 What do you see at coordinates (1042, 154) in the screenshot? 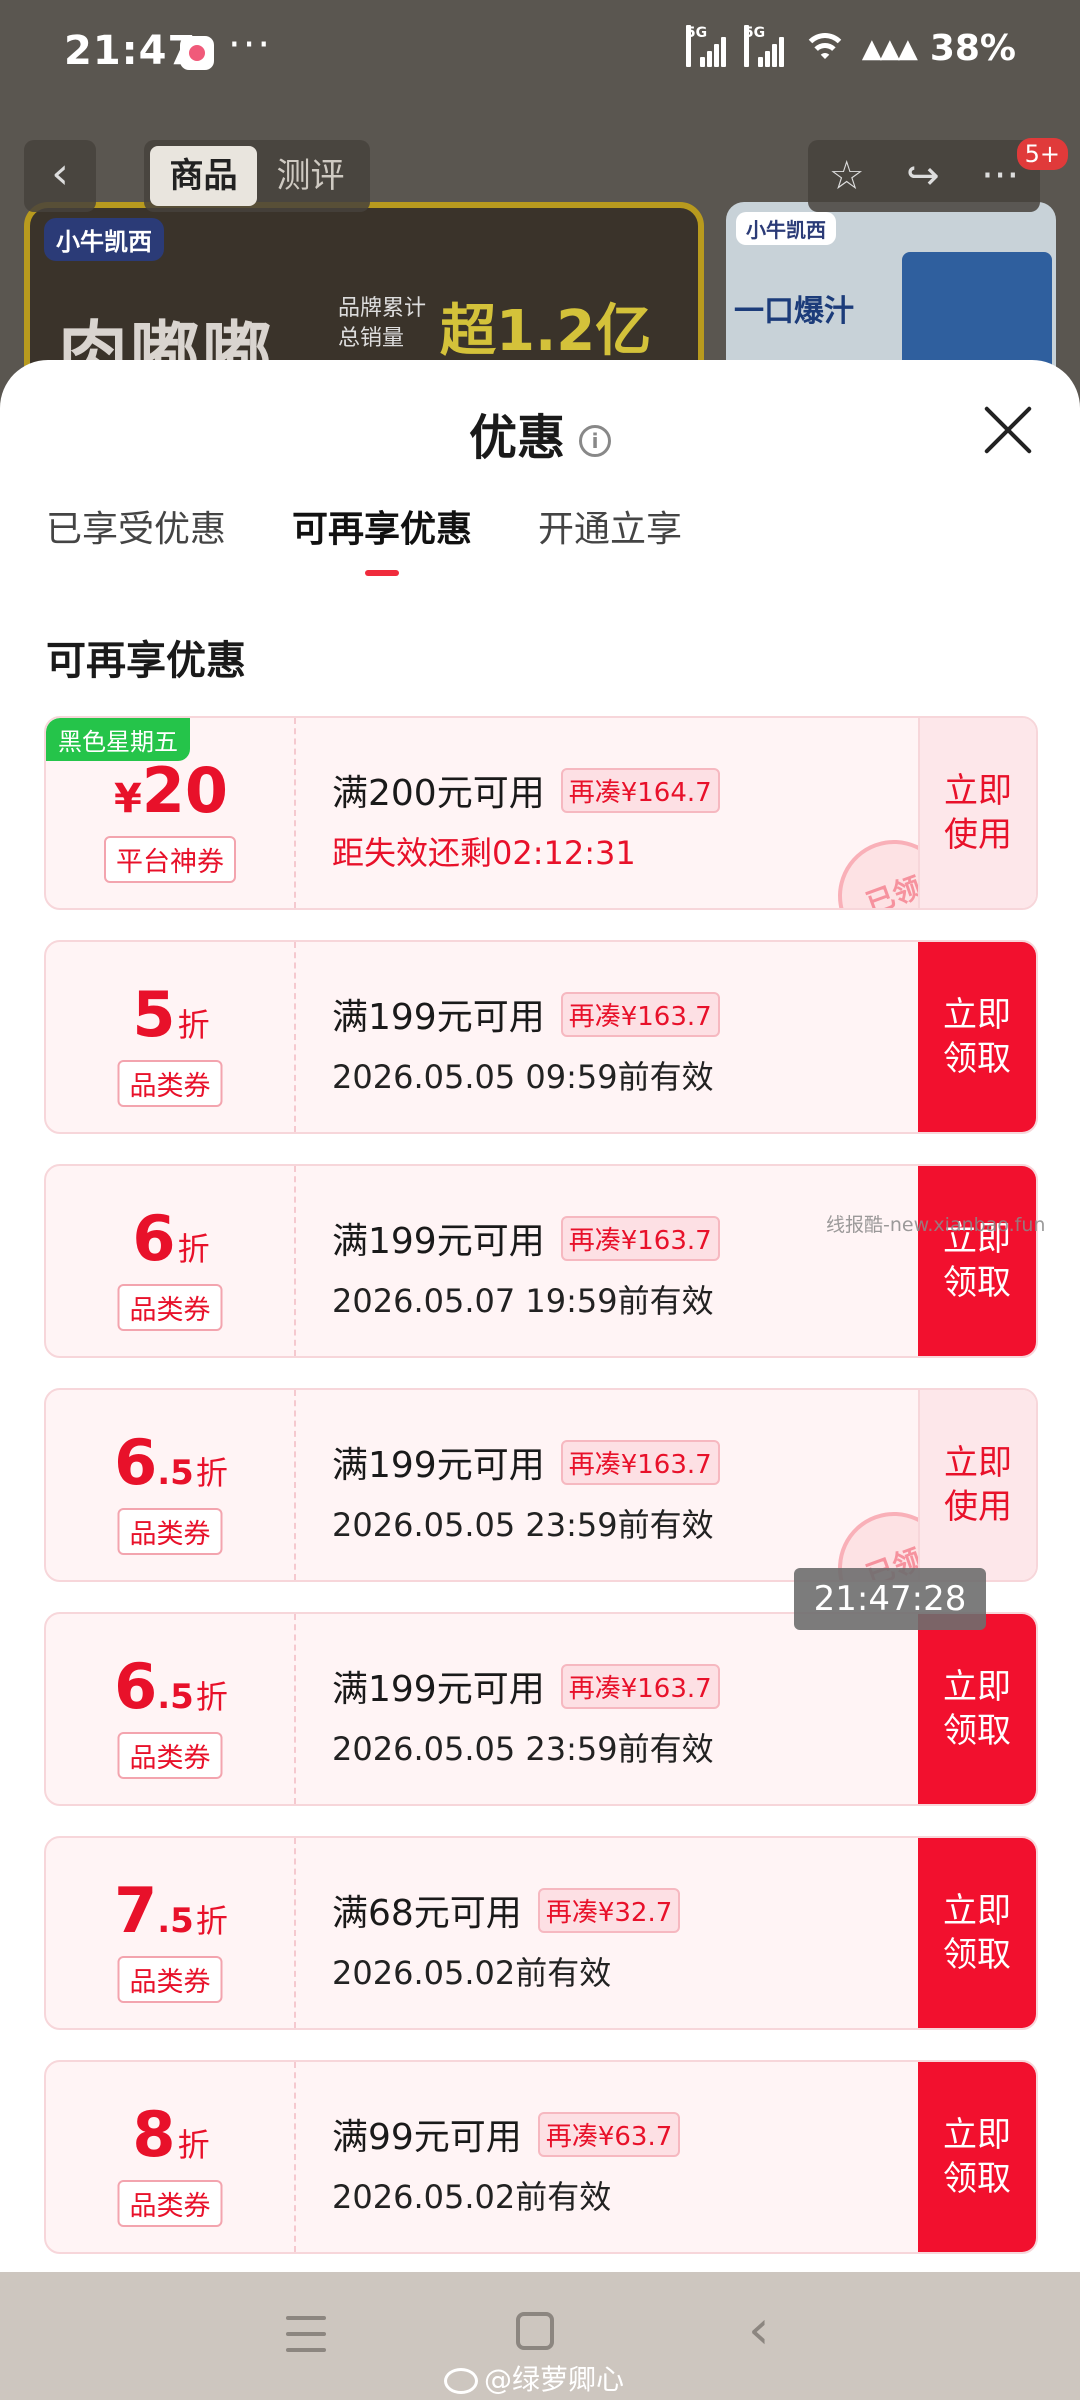
I see `message-badge: 5+` at bounding box center [1042, 154].